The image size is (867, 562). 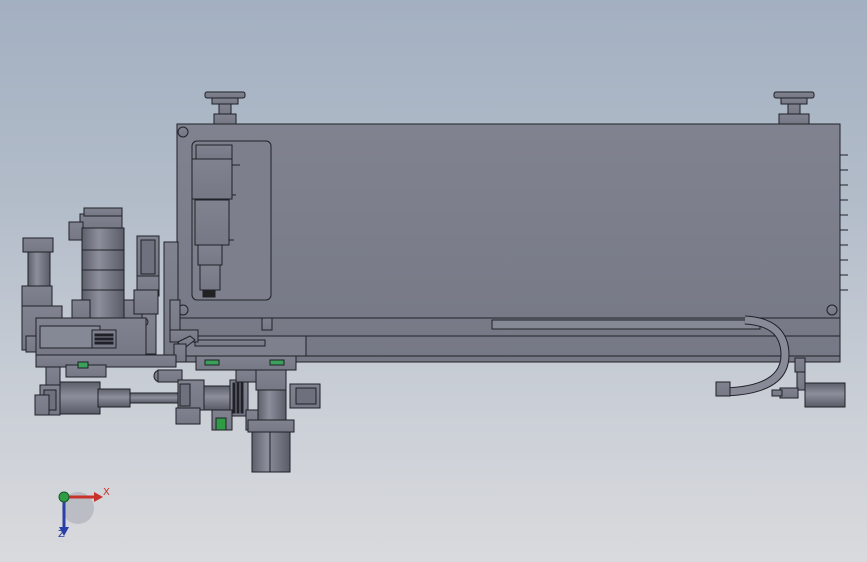 What do you see at coordinates (61, 534) in the screenshot?
I see `z-axis-label: Z` at bounding box center [61, 534].